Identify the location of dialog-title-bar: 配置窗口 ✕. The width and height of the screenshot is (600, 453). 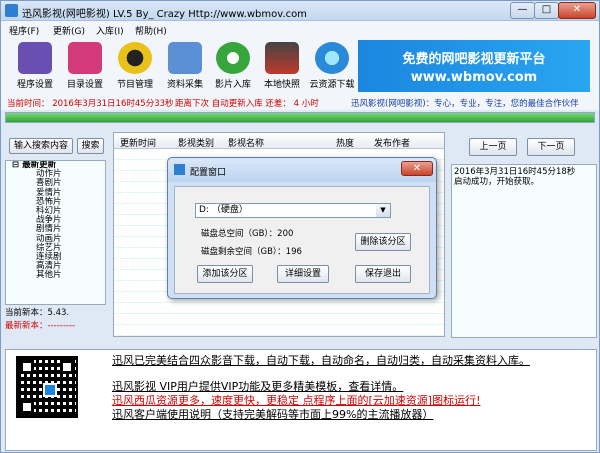
(302, 170).